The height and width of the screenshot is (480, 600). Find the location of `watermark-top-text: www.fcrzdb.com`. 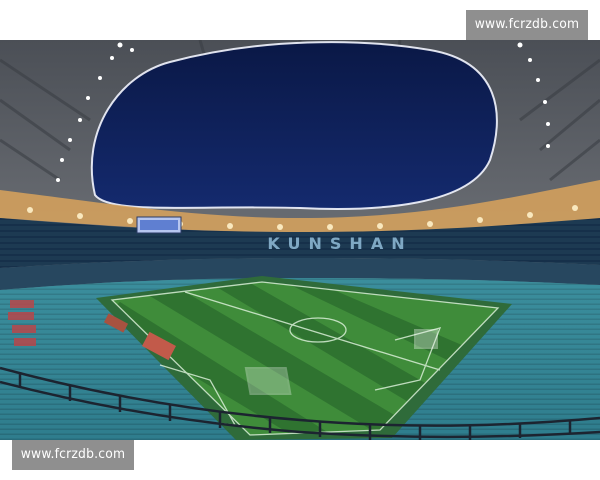

watermark-top-text: www.fcrzdb.com is located at coordinates (527, 24).